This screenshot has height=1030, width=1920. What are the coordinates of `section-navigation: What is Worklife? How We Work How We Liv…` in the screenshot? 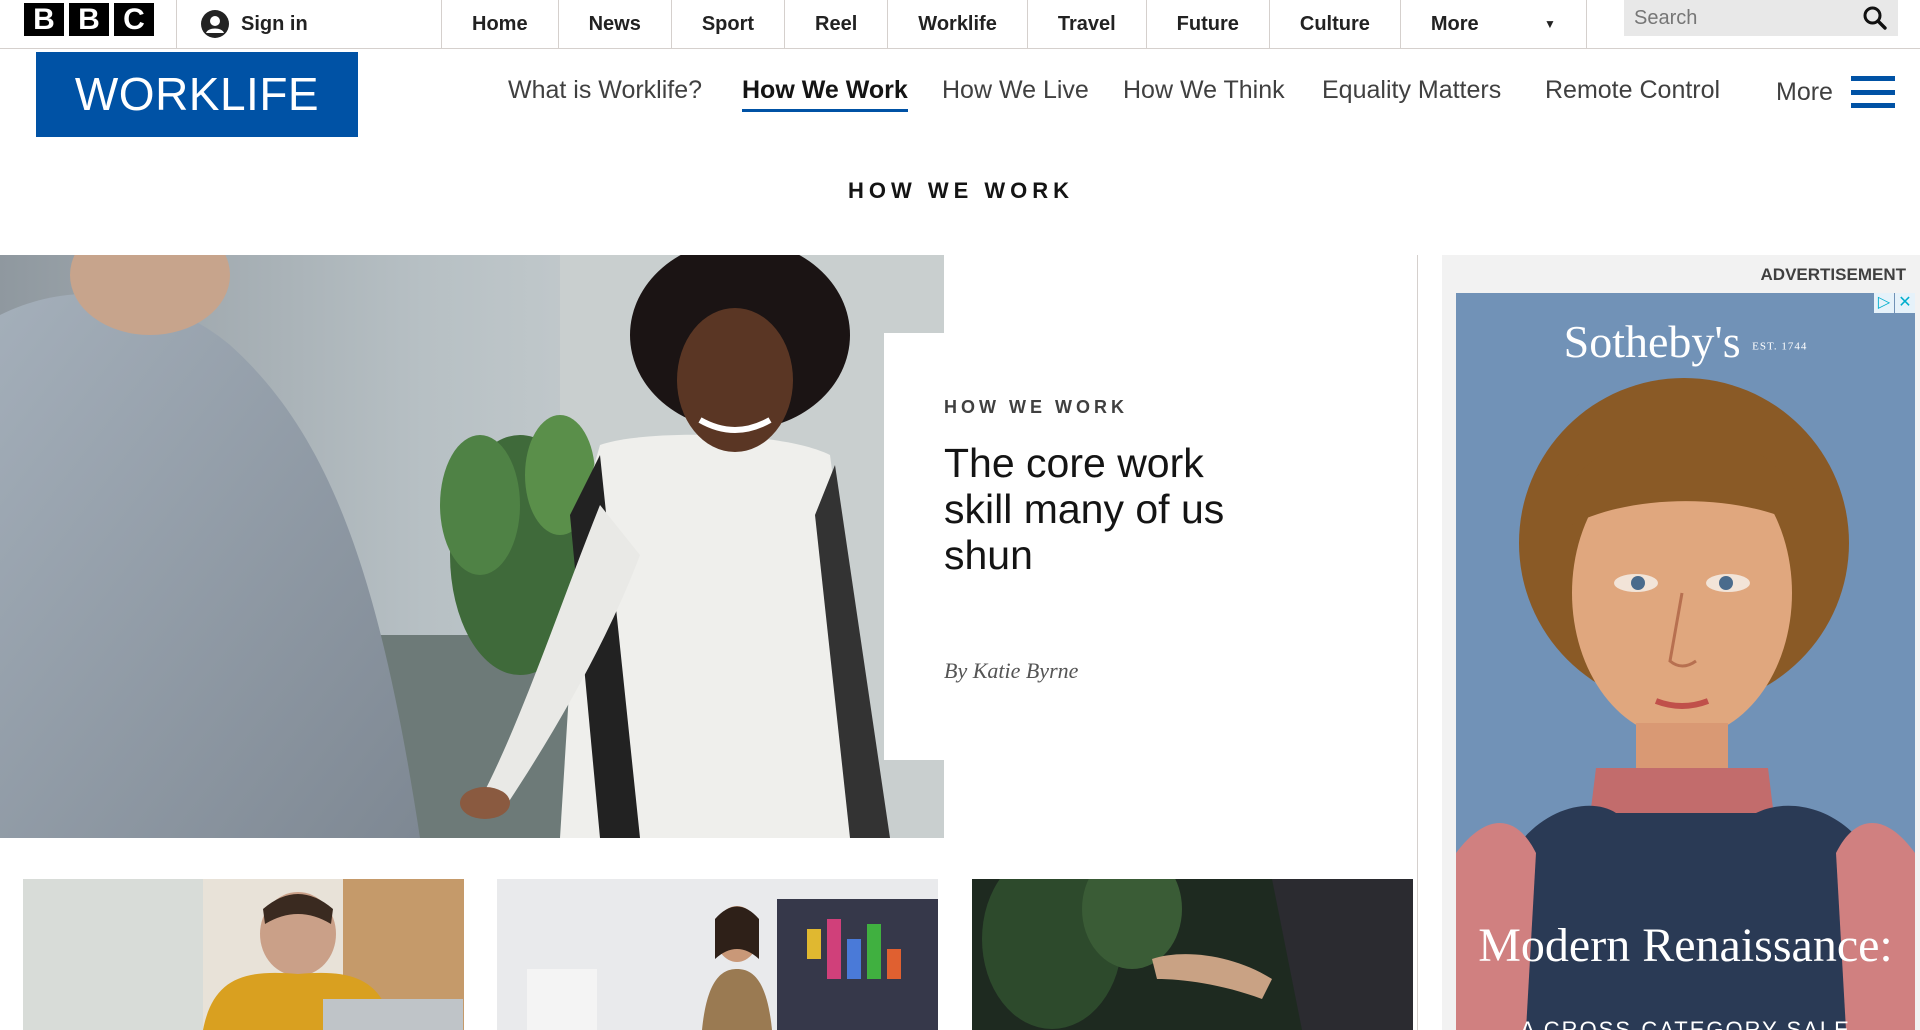 It's located at (960, 96).